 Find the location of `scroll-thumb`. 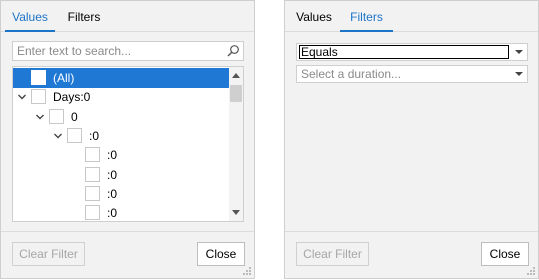

scroll-thumb is located at coordinates (236, 93).